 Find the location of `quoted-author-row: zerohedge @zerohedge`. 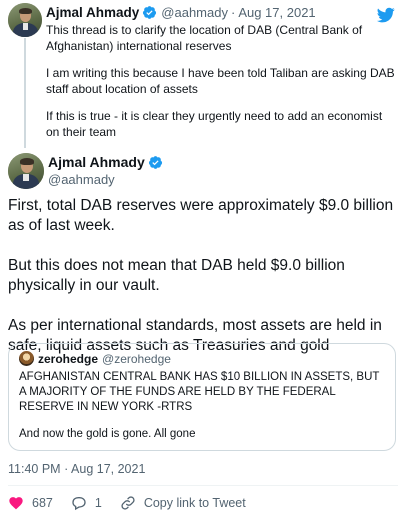

quoted-author-row: zerohedge @zerohedge is located at coordinates (202, 358).